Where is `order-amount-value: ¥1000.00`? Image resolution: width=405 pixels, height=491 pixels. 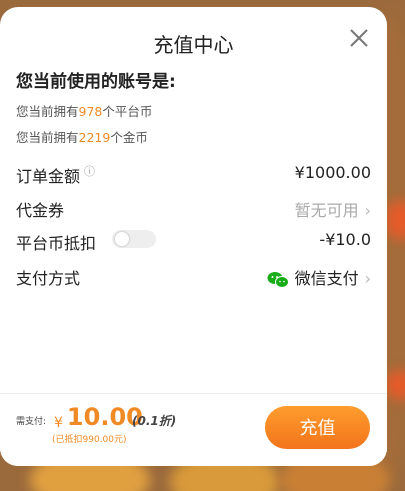 order-amount-value: ¥1000.00 is located at coordinates (332, 172).